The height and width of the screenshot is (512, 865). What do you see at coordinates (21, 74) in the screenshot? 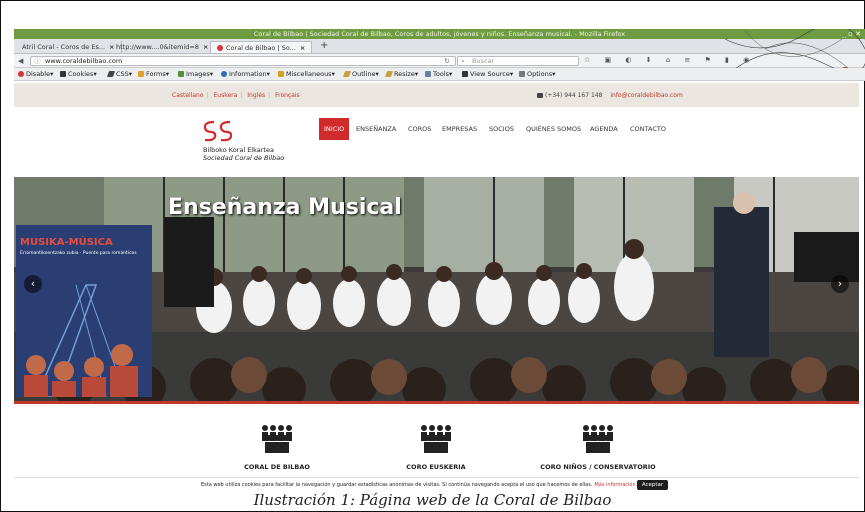
I see `disable-icon` at bounding box center [21, 74].